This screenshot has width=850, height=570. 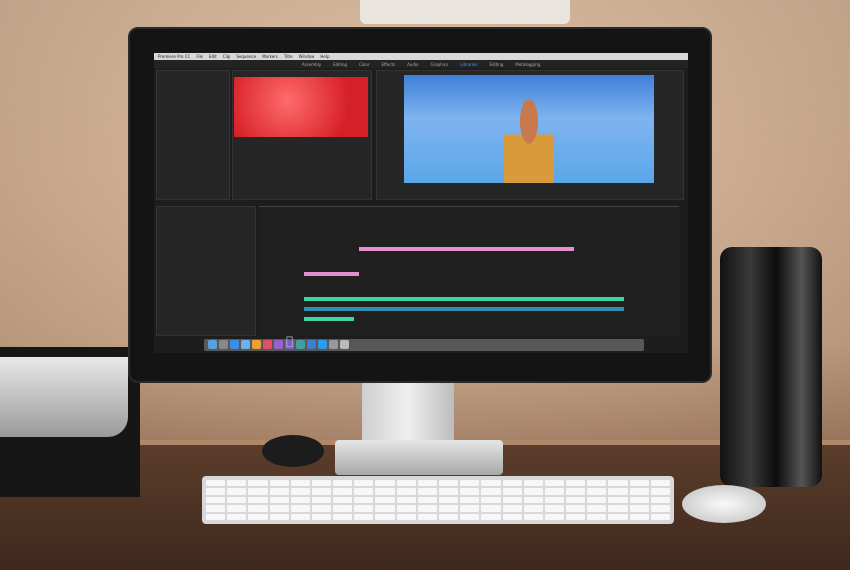 What do you see at coordinates (364, 64) in the screenshot?
I see `workspace-tab: Color` at bounding box center [364, 64].